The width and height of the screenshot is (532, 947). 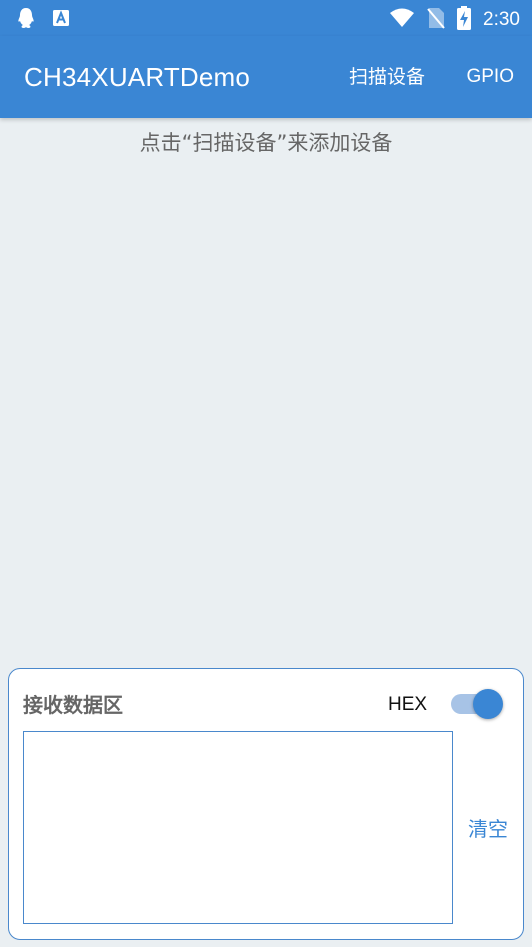 What do you see at coordinates (26, 20) in the screenshot?
I see `qq-notification-icon` at bounding box center [26, 20].